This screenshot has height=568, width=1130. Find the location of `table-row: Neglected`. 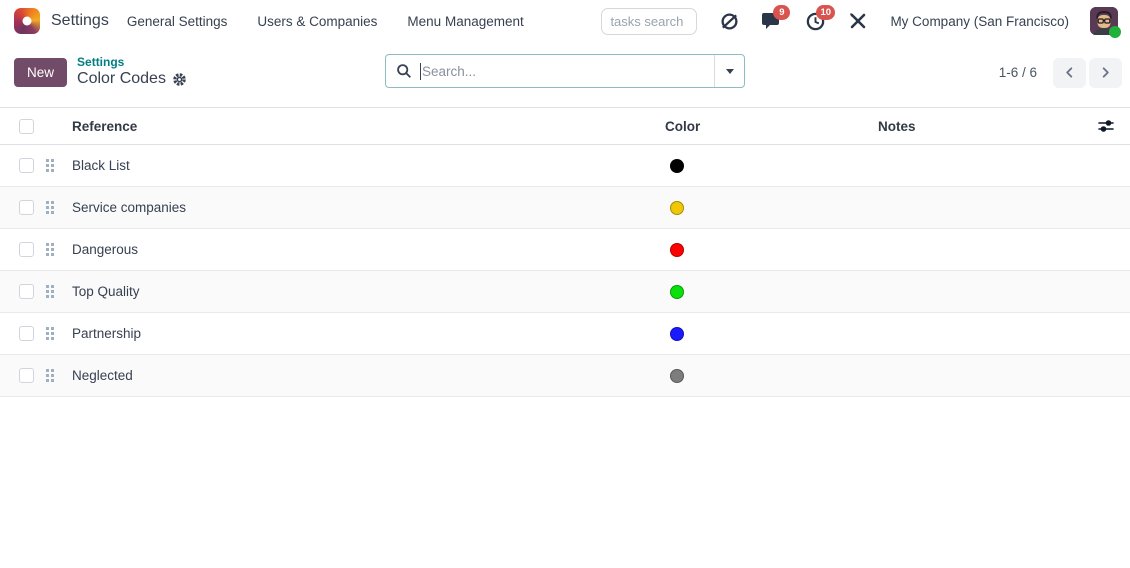

table-row: Neglected is located at coordinates (565, 376).